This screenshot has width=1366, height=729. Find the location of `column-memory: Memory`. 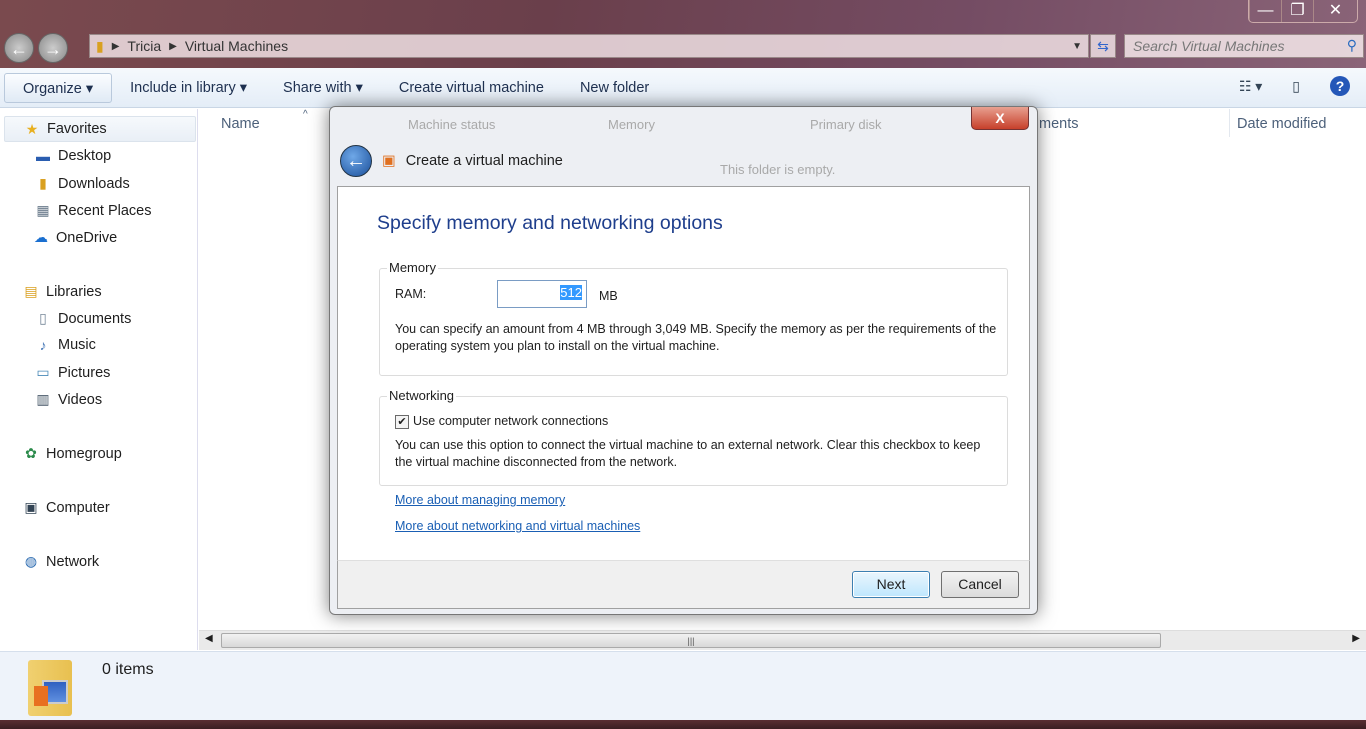

column-memory: Memory is located at coordinates (631, 124).